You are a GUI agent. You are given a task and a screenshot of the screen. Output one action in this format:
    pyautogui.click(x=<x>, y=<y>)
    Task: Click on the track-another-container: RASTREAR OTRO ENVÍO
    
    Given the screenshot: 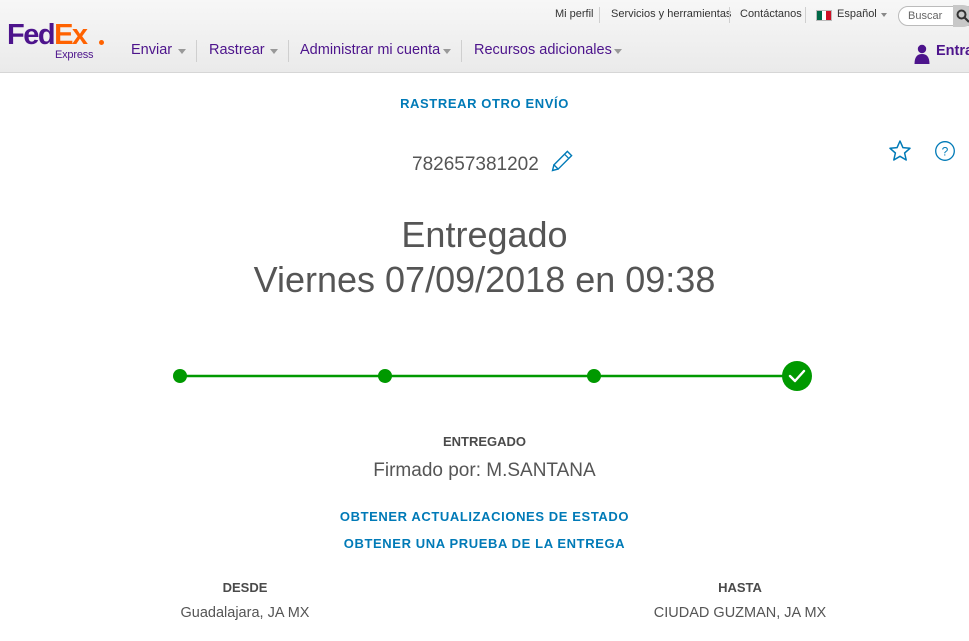 What is the action you would take?
    pyautogui.click(x=484, y=104)
    